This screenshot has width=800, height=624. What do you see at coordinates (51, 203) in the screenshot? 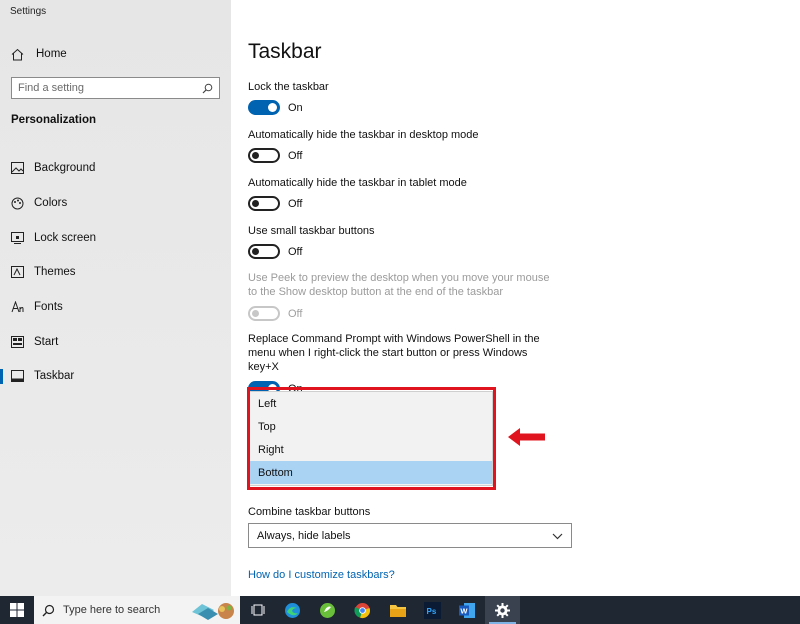
I see `sidebar-item-label: Colors` at bounding box center [51, 203].